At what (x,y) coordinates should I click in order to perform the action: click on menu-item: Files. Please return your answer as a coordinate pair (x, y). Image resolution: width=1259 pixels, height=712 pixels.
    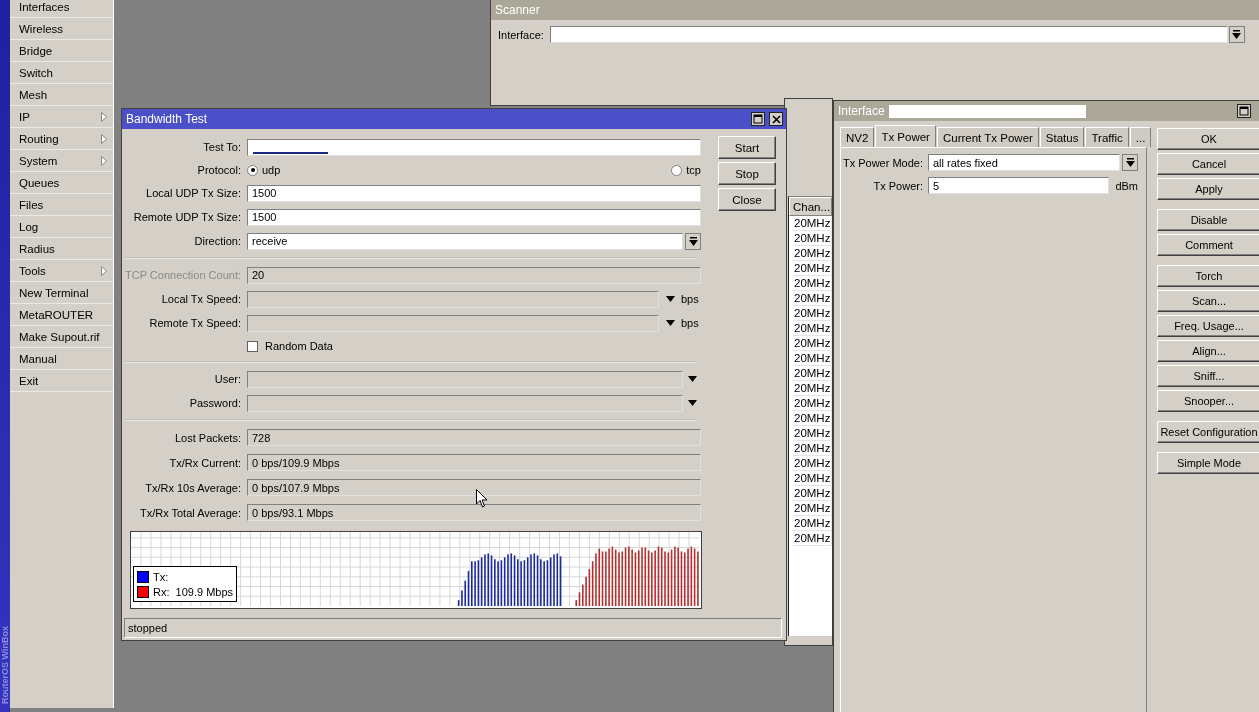
    Looking at the image, I should click on (61, 205).